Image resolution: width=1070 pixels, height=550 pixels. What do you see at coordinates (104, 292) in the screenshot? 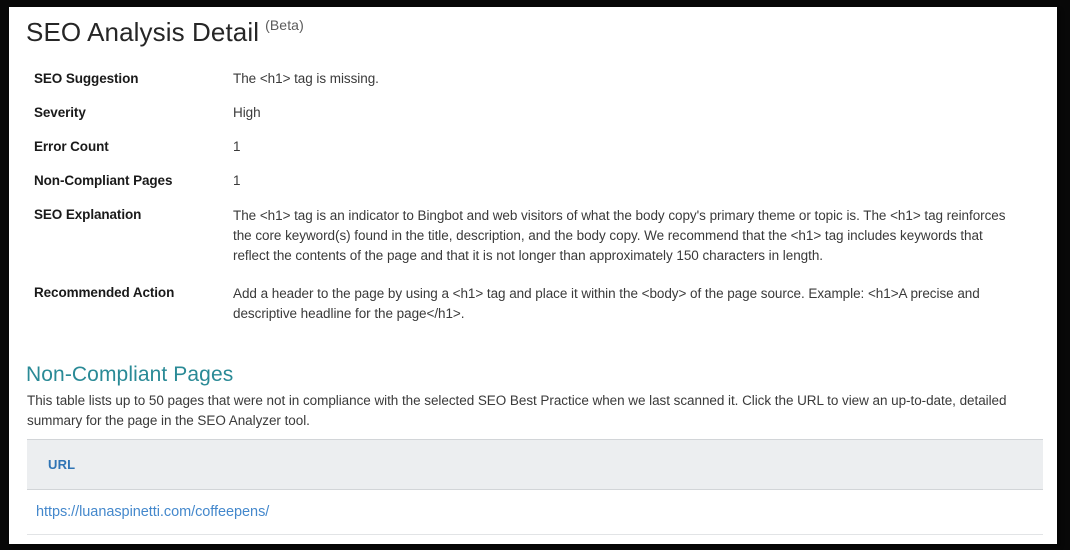
I see `detail-label: Recommended Action` at bounding box center [104, 292].